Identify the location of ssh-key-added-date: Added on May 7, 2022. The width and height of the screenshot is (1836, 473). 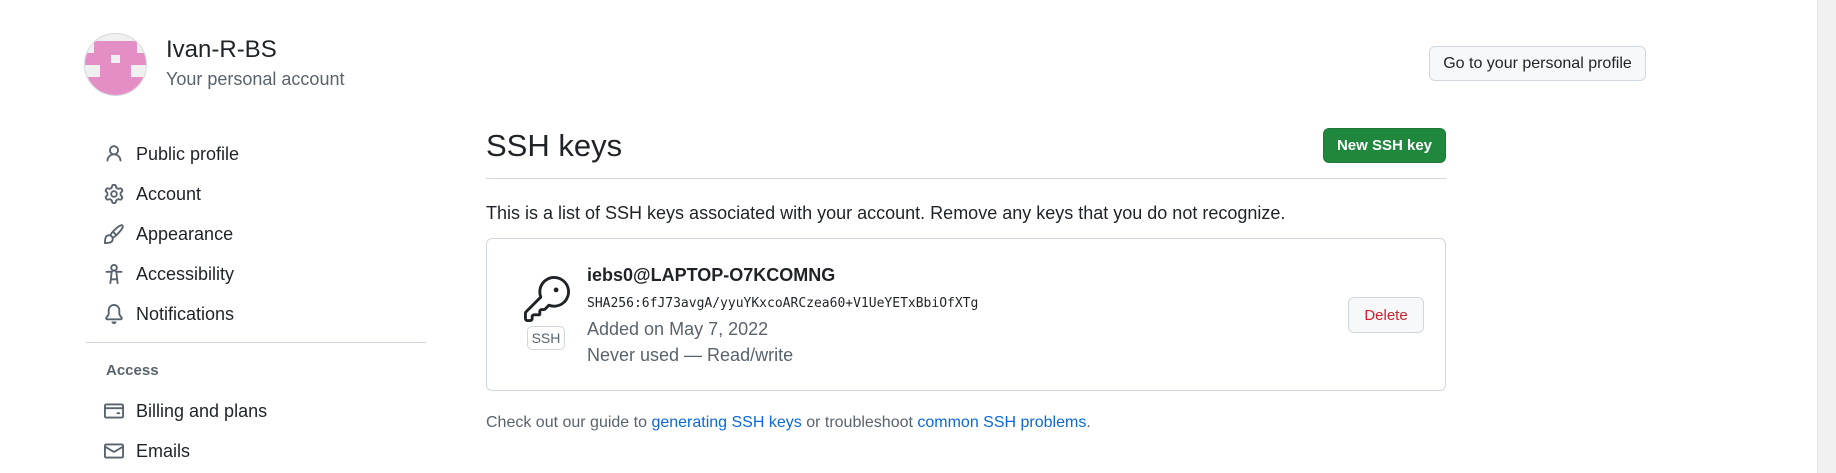
(678, 329).